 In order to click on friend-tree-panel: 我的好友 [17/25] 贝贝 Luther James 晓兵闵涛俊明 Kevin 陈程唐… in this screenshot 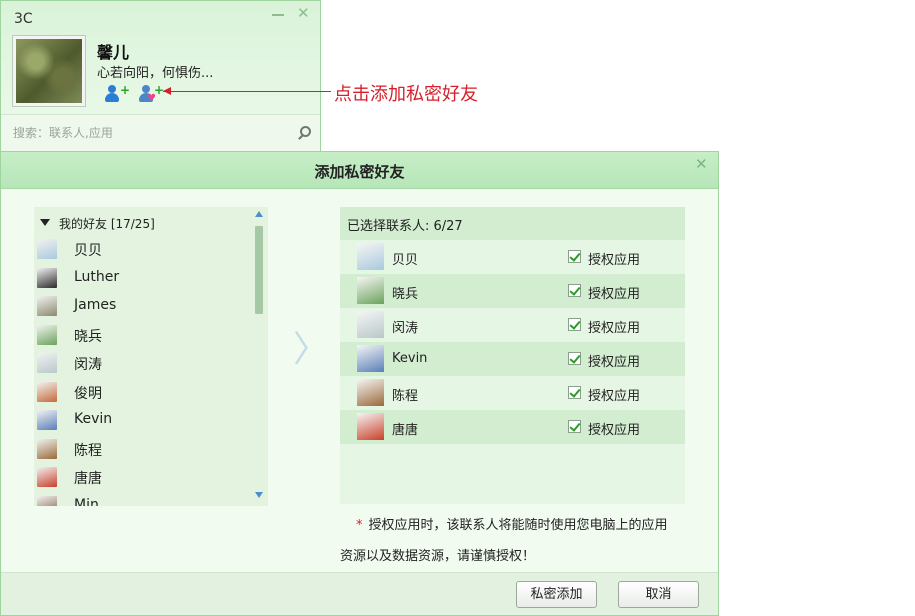, I will do `click(151, 356)`.